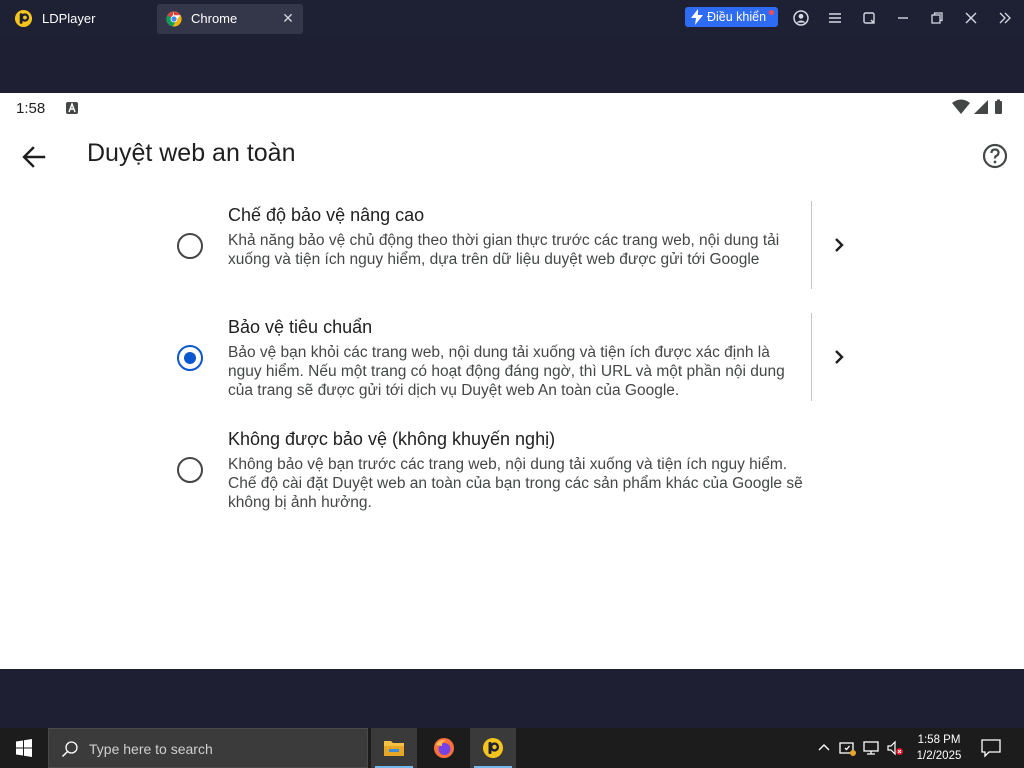  What do you see at coordinates (895, 748) in the screenshot?
I see `volume-muted-icon` at bounding box center [895, 748].